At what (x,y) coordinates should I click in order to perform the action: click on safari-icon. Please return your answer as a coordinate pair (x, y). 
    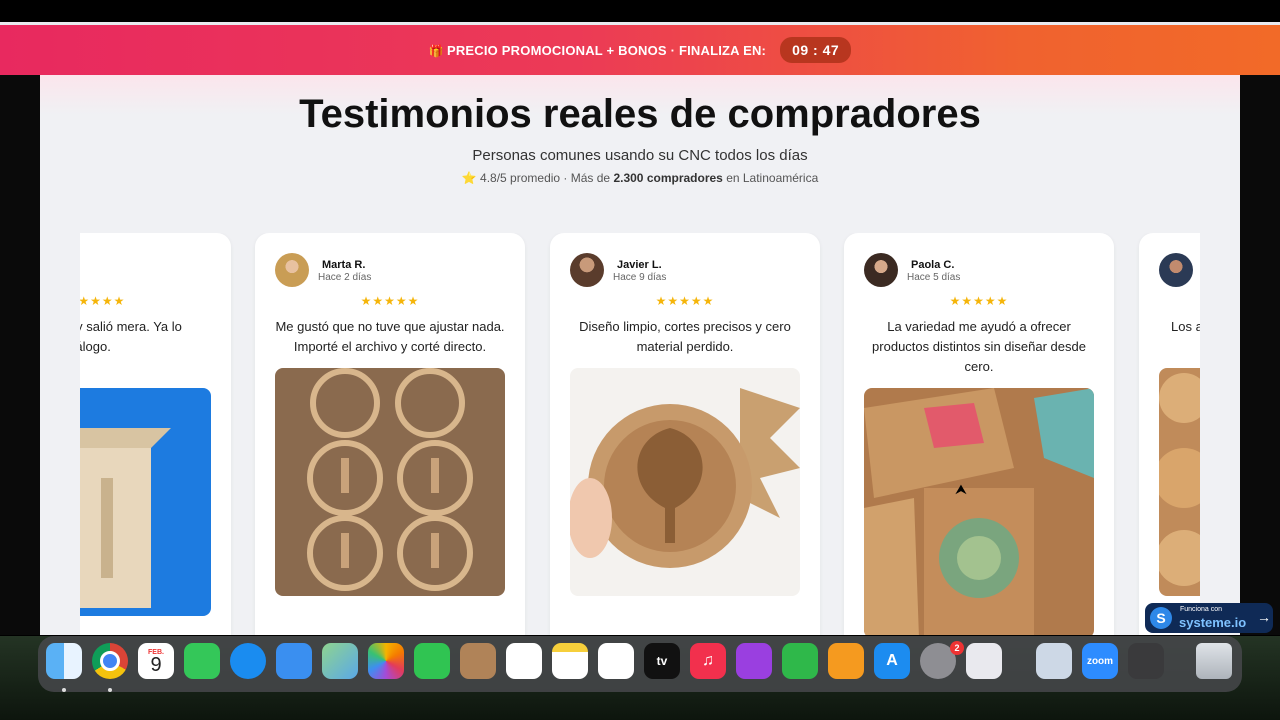
    Looking at the image, I should click on (248, 661).